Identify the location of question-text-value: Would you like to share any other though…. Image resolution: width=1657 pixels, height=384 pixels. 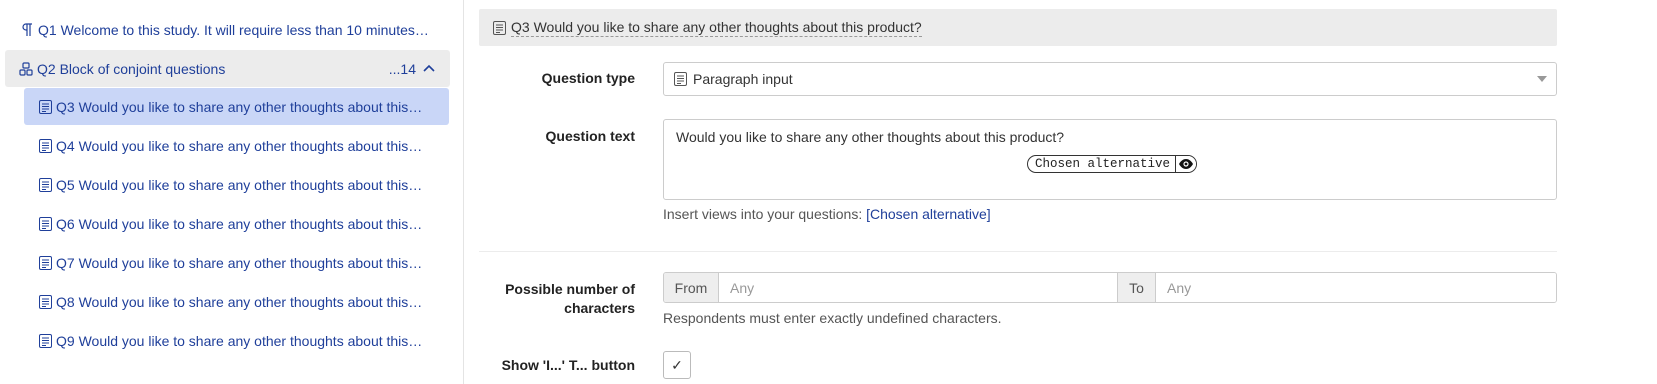
(870, 137).